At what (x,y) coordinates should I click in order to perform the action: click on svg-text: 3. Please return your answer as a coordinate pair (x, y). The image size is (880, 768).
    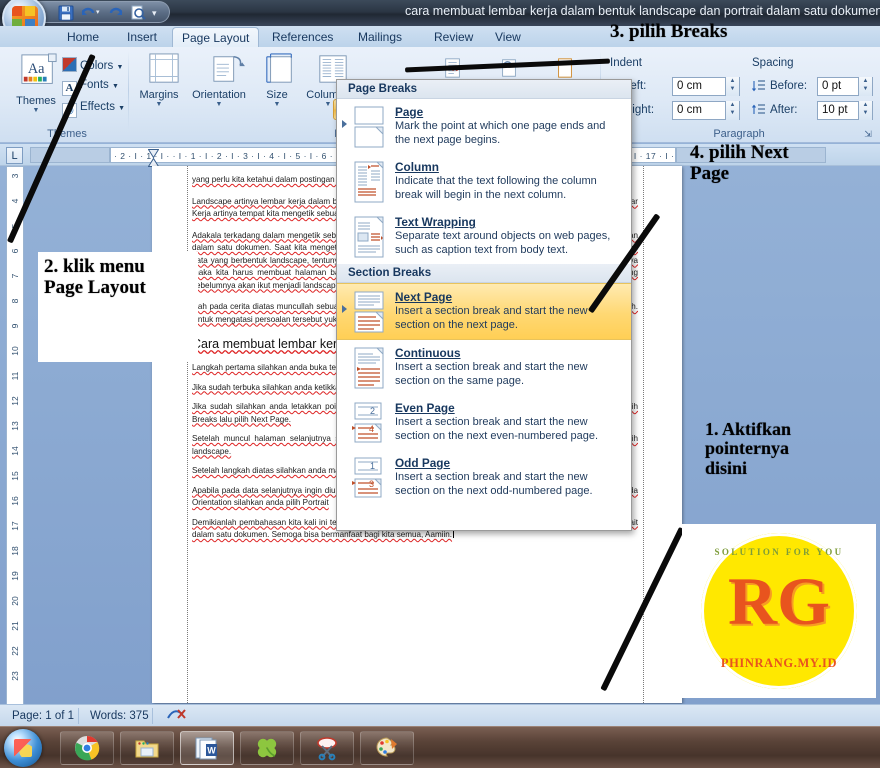
    Looking at the image, I should click on (371, 484).